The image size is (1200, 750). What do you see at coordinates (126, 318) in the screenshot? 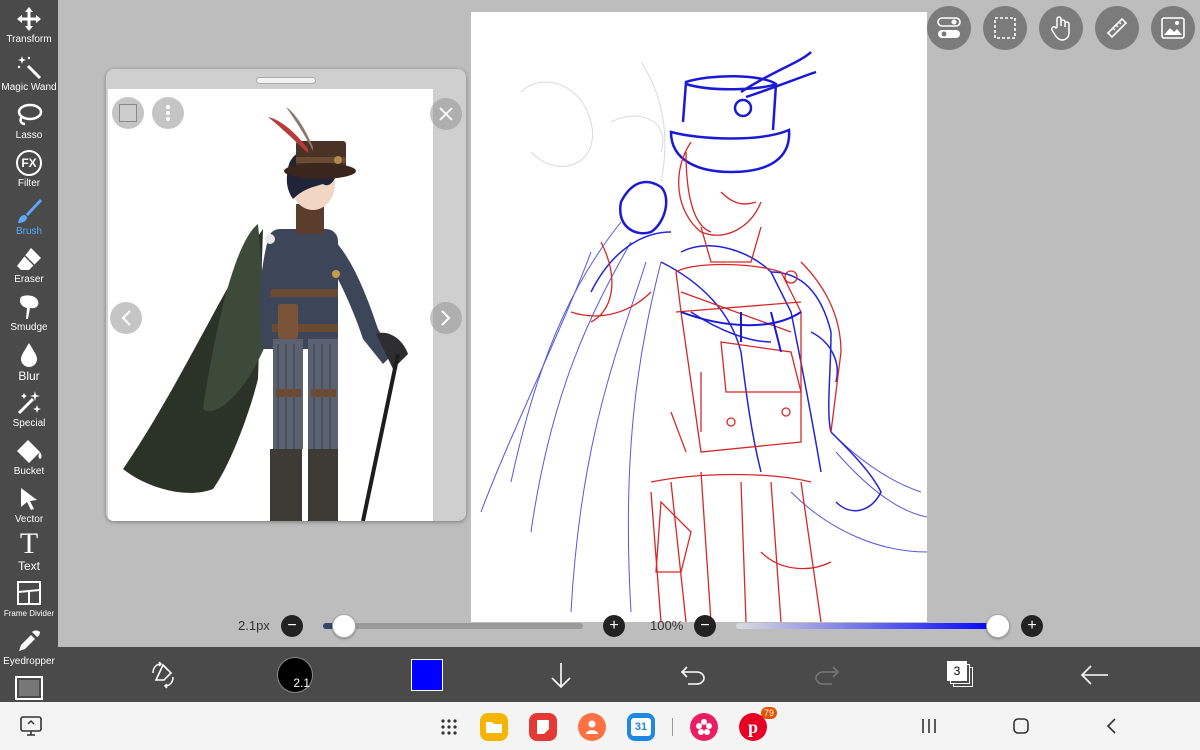
I see `prev-arrow-icon` at bounding box center [126, 318].